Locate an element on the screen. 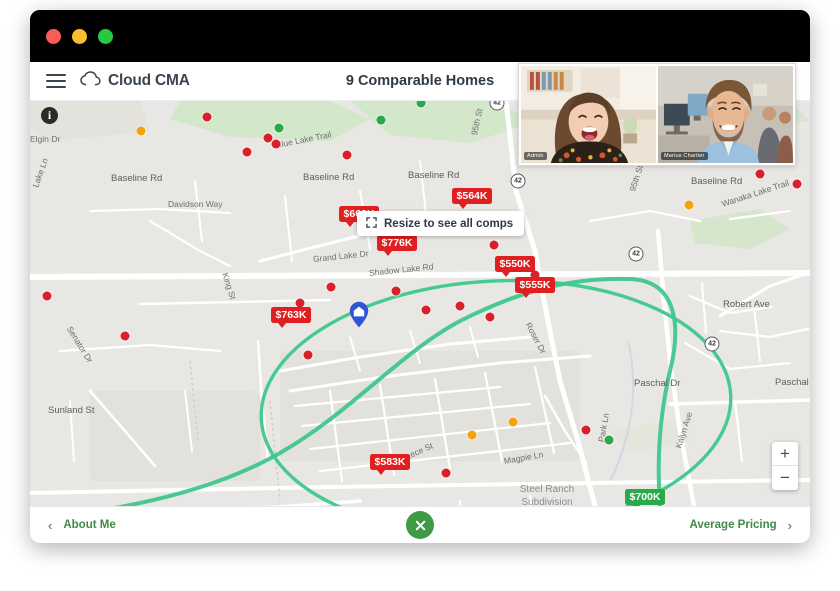  chevron-left-icon: ‹ is located at coordinates (50, 525).